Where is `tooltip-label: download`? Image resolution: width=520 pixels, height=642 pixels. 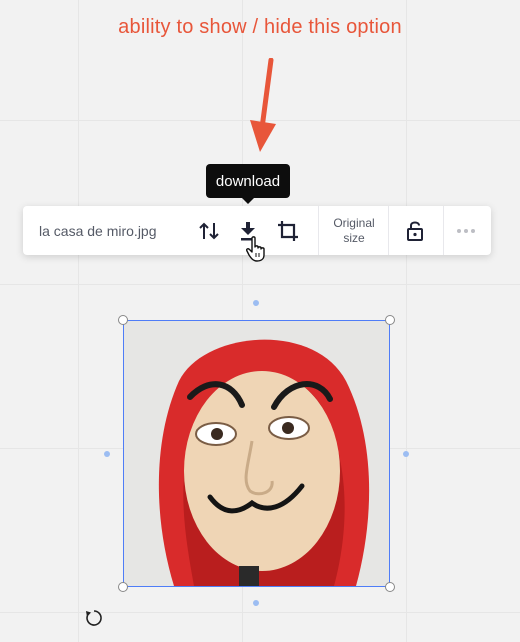
tooltip-label: download is located at coordinates (248, 181).